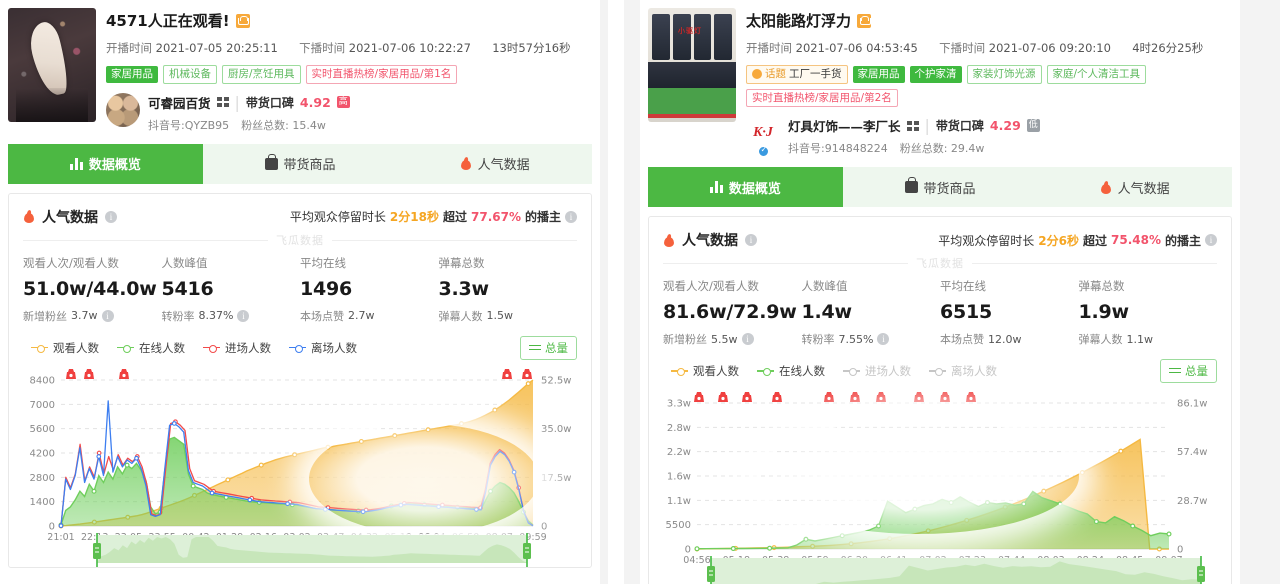  Describe the element at coordinates (1196, 371) in the screenshot. I see `total-button-label: 总量` at that location.